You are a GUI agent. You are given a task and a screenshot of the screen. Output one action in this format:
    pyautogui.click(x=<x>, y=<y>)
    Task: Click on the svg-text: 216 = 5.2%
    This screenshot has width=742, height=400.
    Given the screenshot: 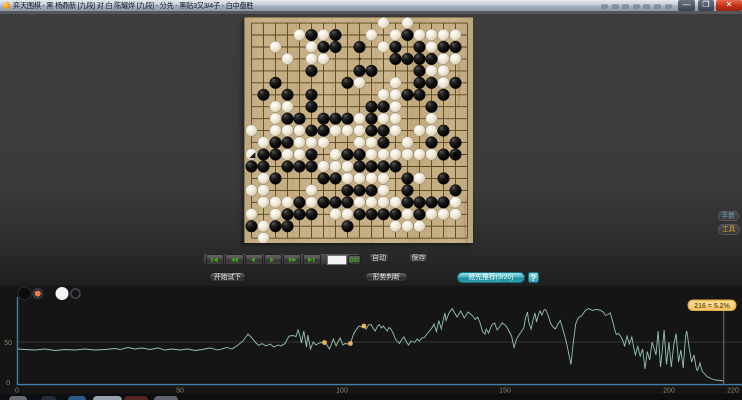 What is the action you would take?
    pyautogui.click(x=712, y=306)
    